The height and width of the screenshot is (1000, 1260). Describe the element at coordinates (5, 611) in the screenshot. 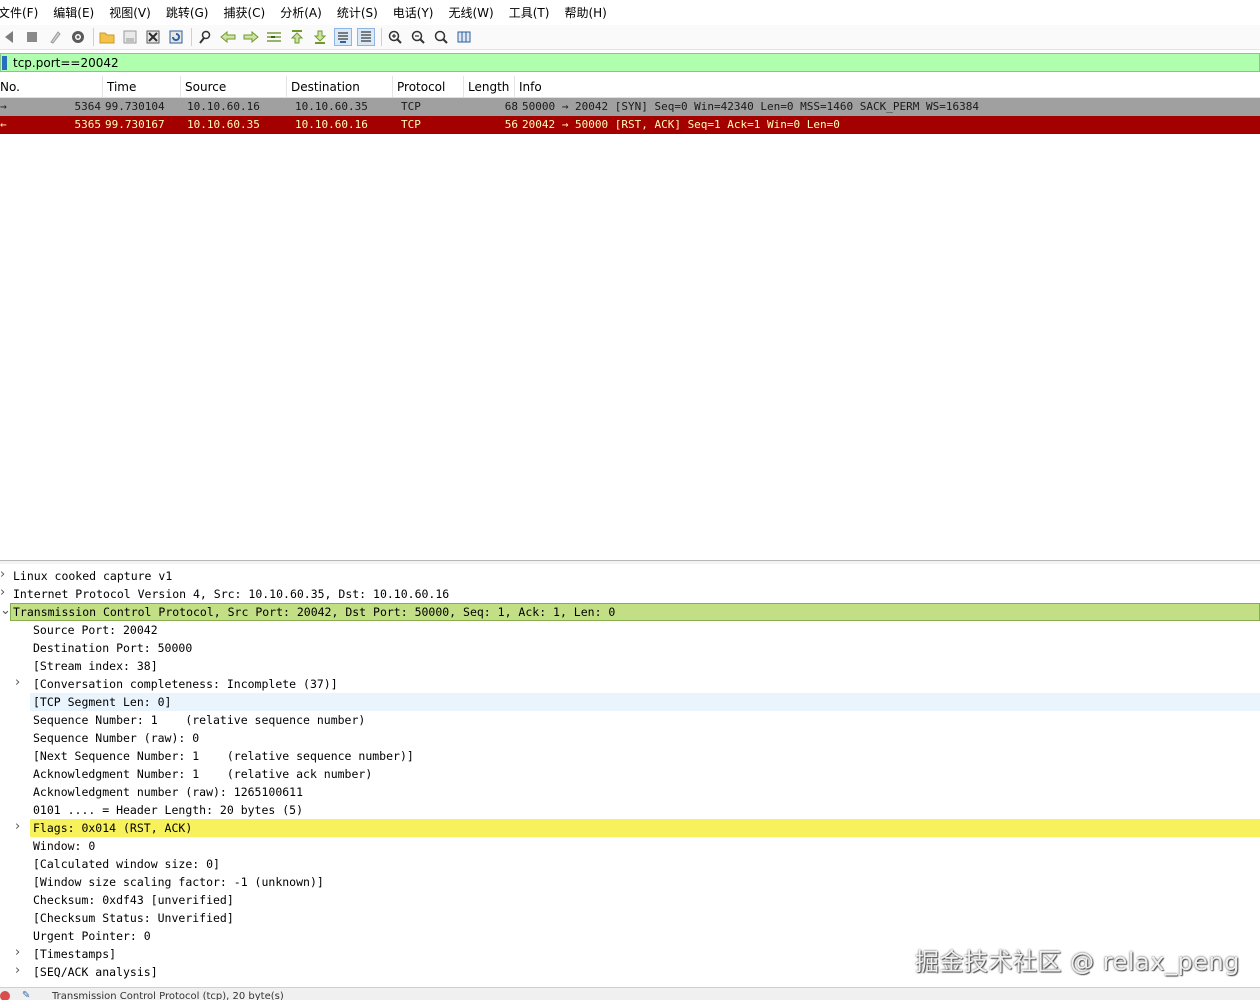

I see `chevron-down-icon: ⌄` at that location.